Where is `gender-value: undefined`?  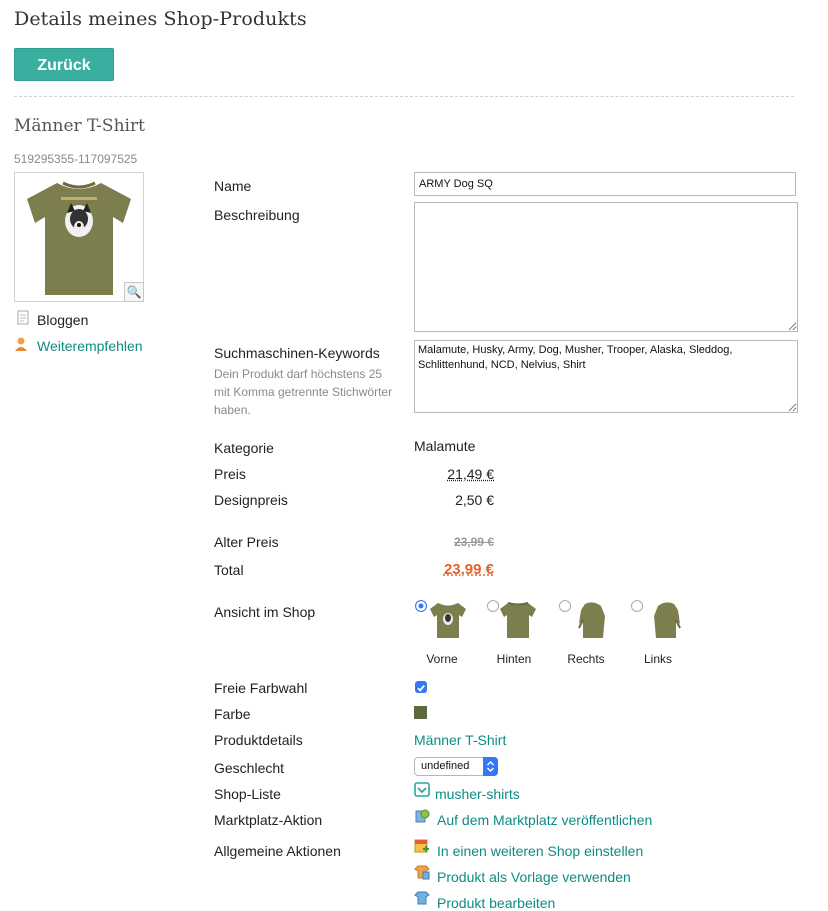
gender-value: undefined is located at coordinates (445, 766).